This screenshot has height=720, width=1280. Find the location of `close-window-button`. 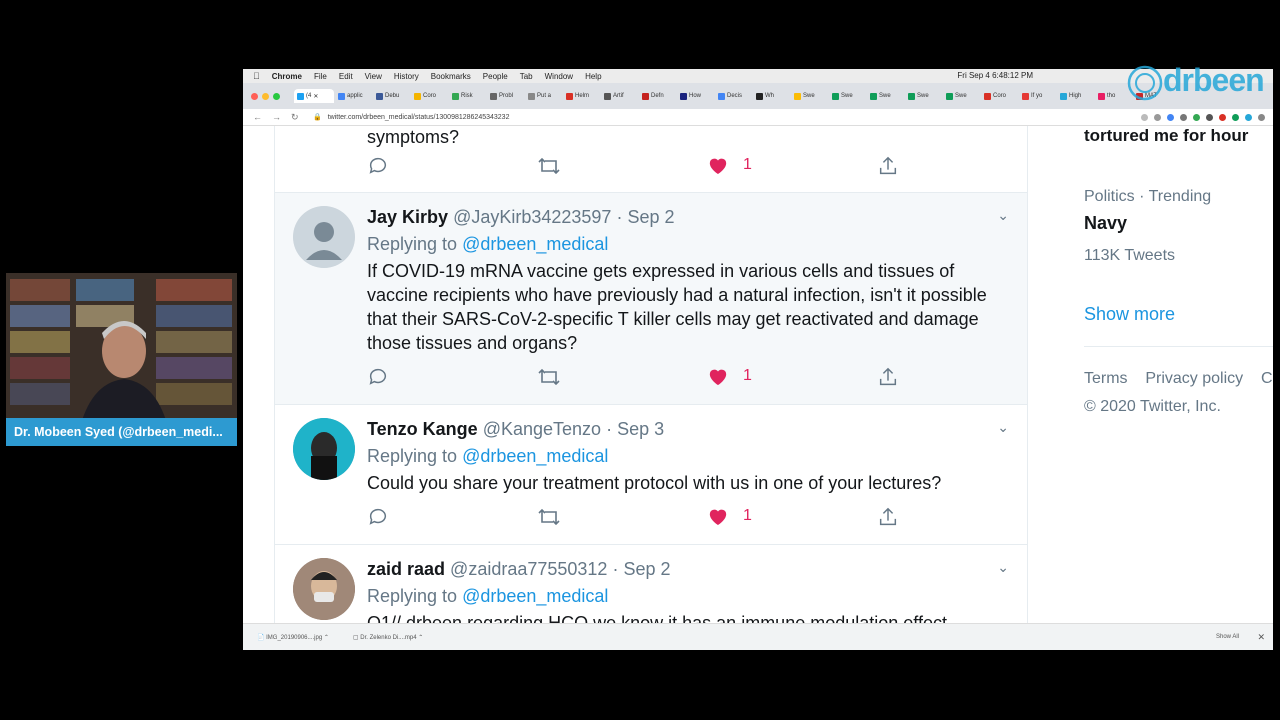

close-window-button is located at coordinates (254, 96).